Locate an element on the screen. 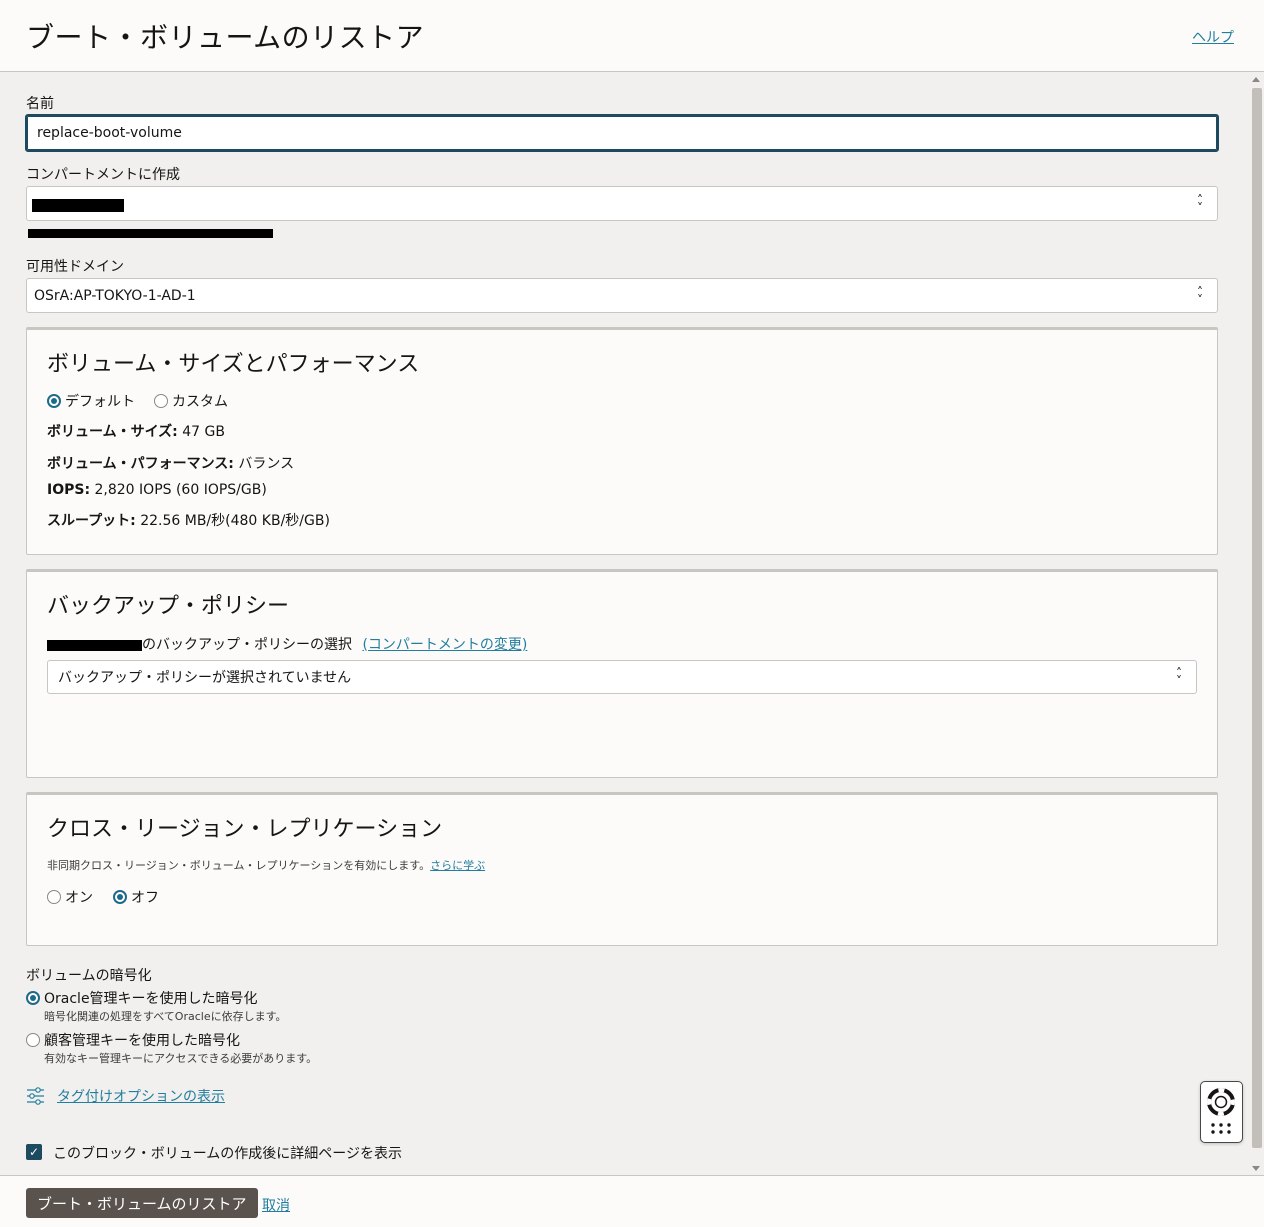 The image size is (1264, 1227). restore-boot-volume-button: ブート・ボリュームのリストア is located at coordinates (142, 1203).